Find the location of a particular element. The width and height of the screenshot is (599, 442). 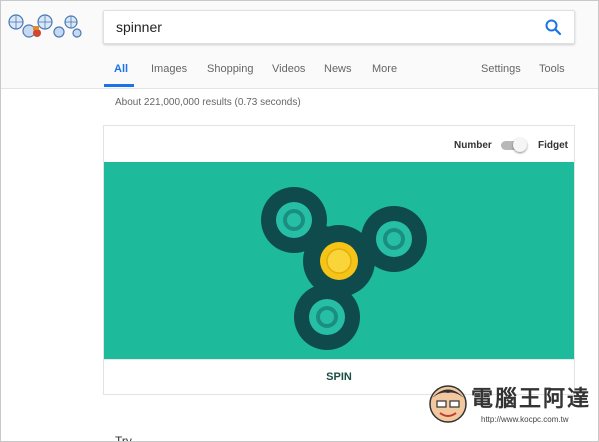

tab-news: News is located at coordinates (338, 69).